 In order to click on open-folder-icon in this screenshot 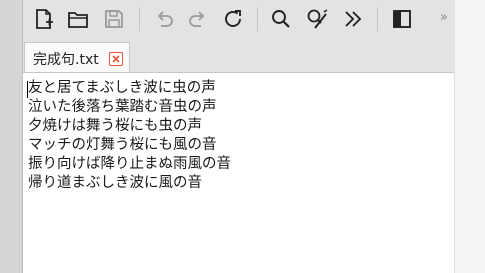, I will do `click(78, 20)`.